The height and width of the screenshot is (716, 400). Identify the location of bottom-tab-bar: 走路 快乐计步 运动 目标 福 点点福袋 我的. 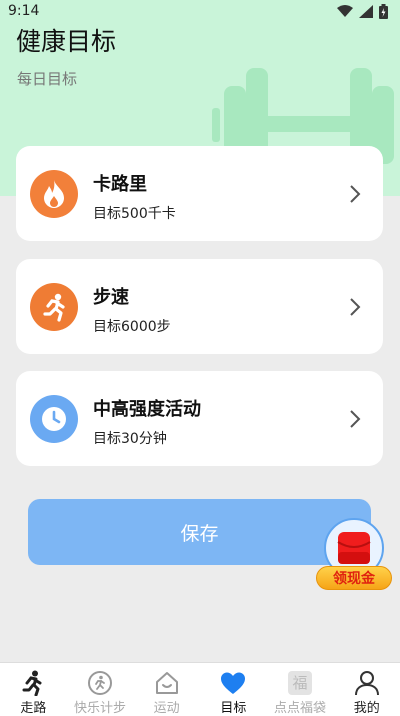
(200, 689).